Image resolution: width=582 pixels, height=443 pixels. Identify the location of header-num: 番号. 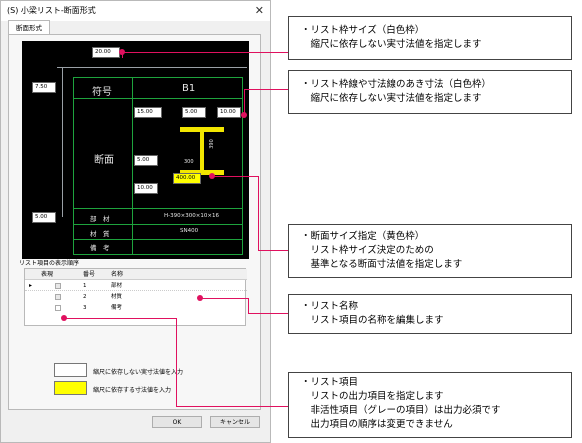
(89, 274).